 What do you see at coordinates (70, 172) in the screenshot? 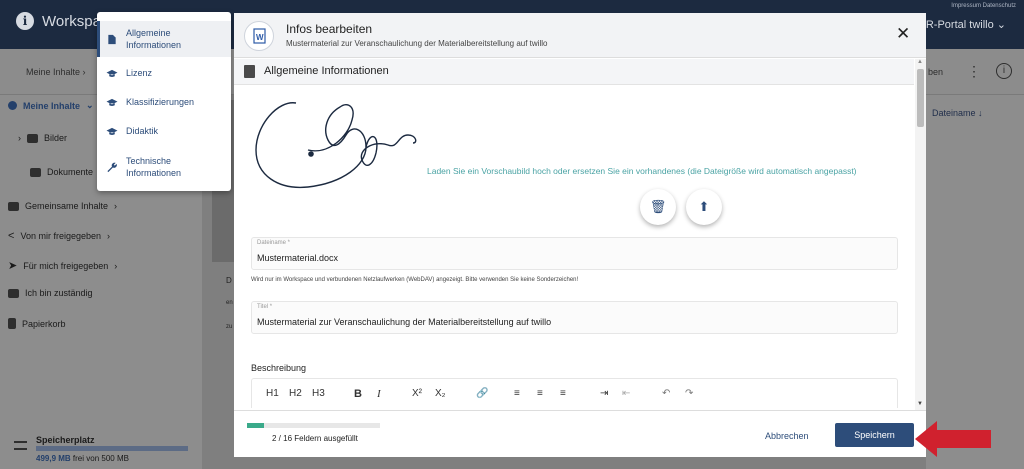
I see `sidebar-item-label: Dokumente` at bounding box center [70, 172].